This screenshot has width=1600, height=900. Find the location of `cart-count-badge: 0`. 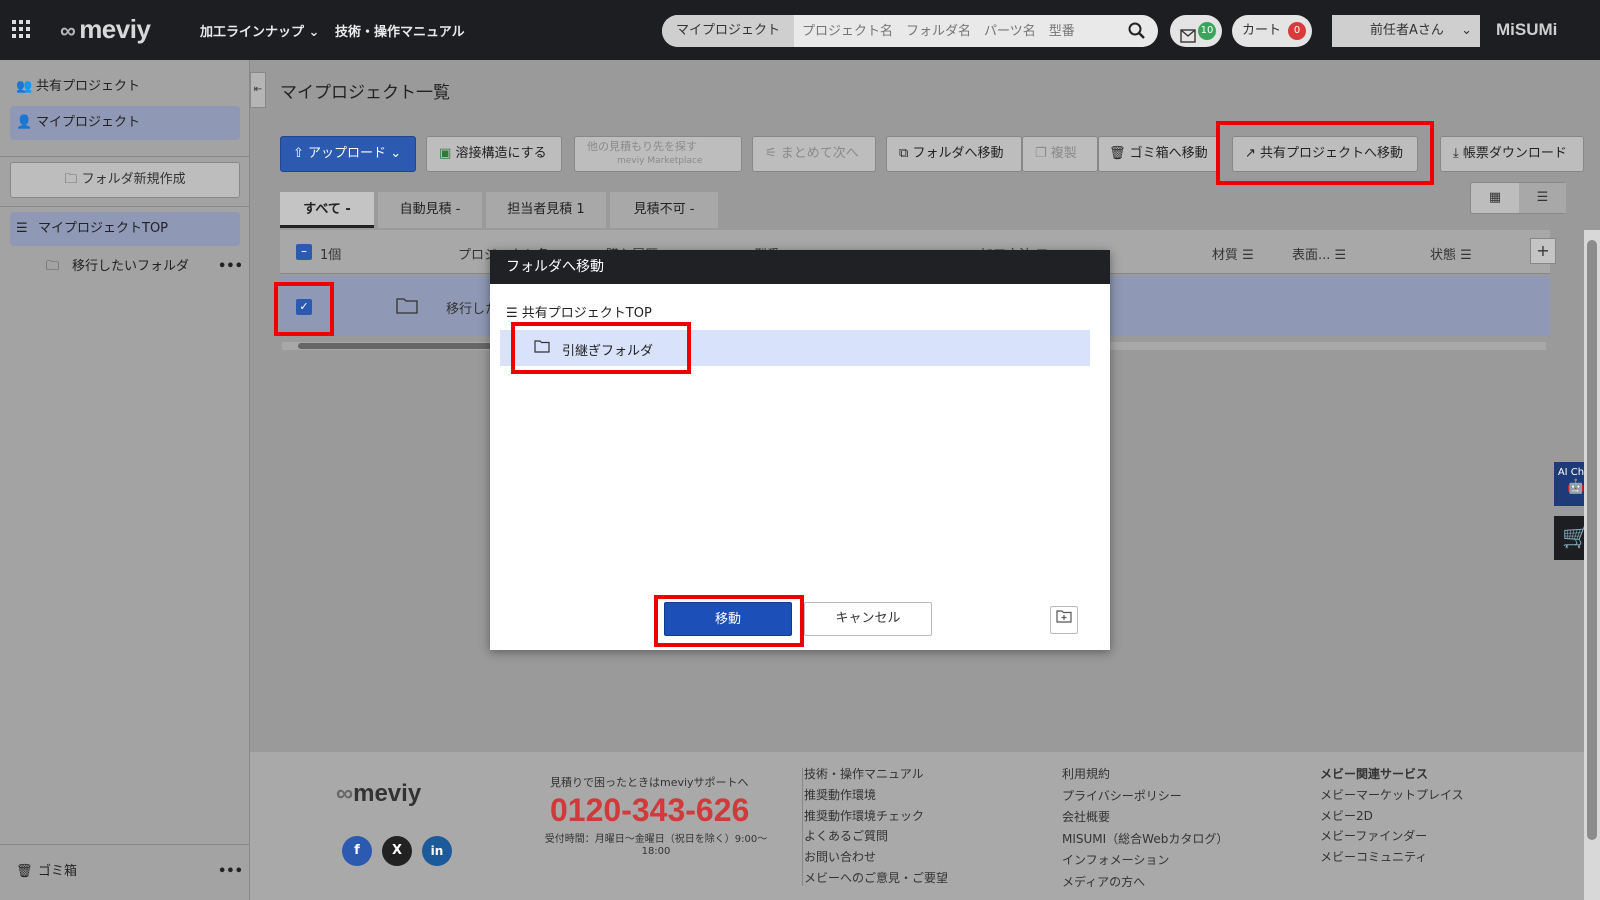

cart-count-badge: 0 is located at coordinates (1297, 31).